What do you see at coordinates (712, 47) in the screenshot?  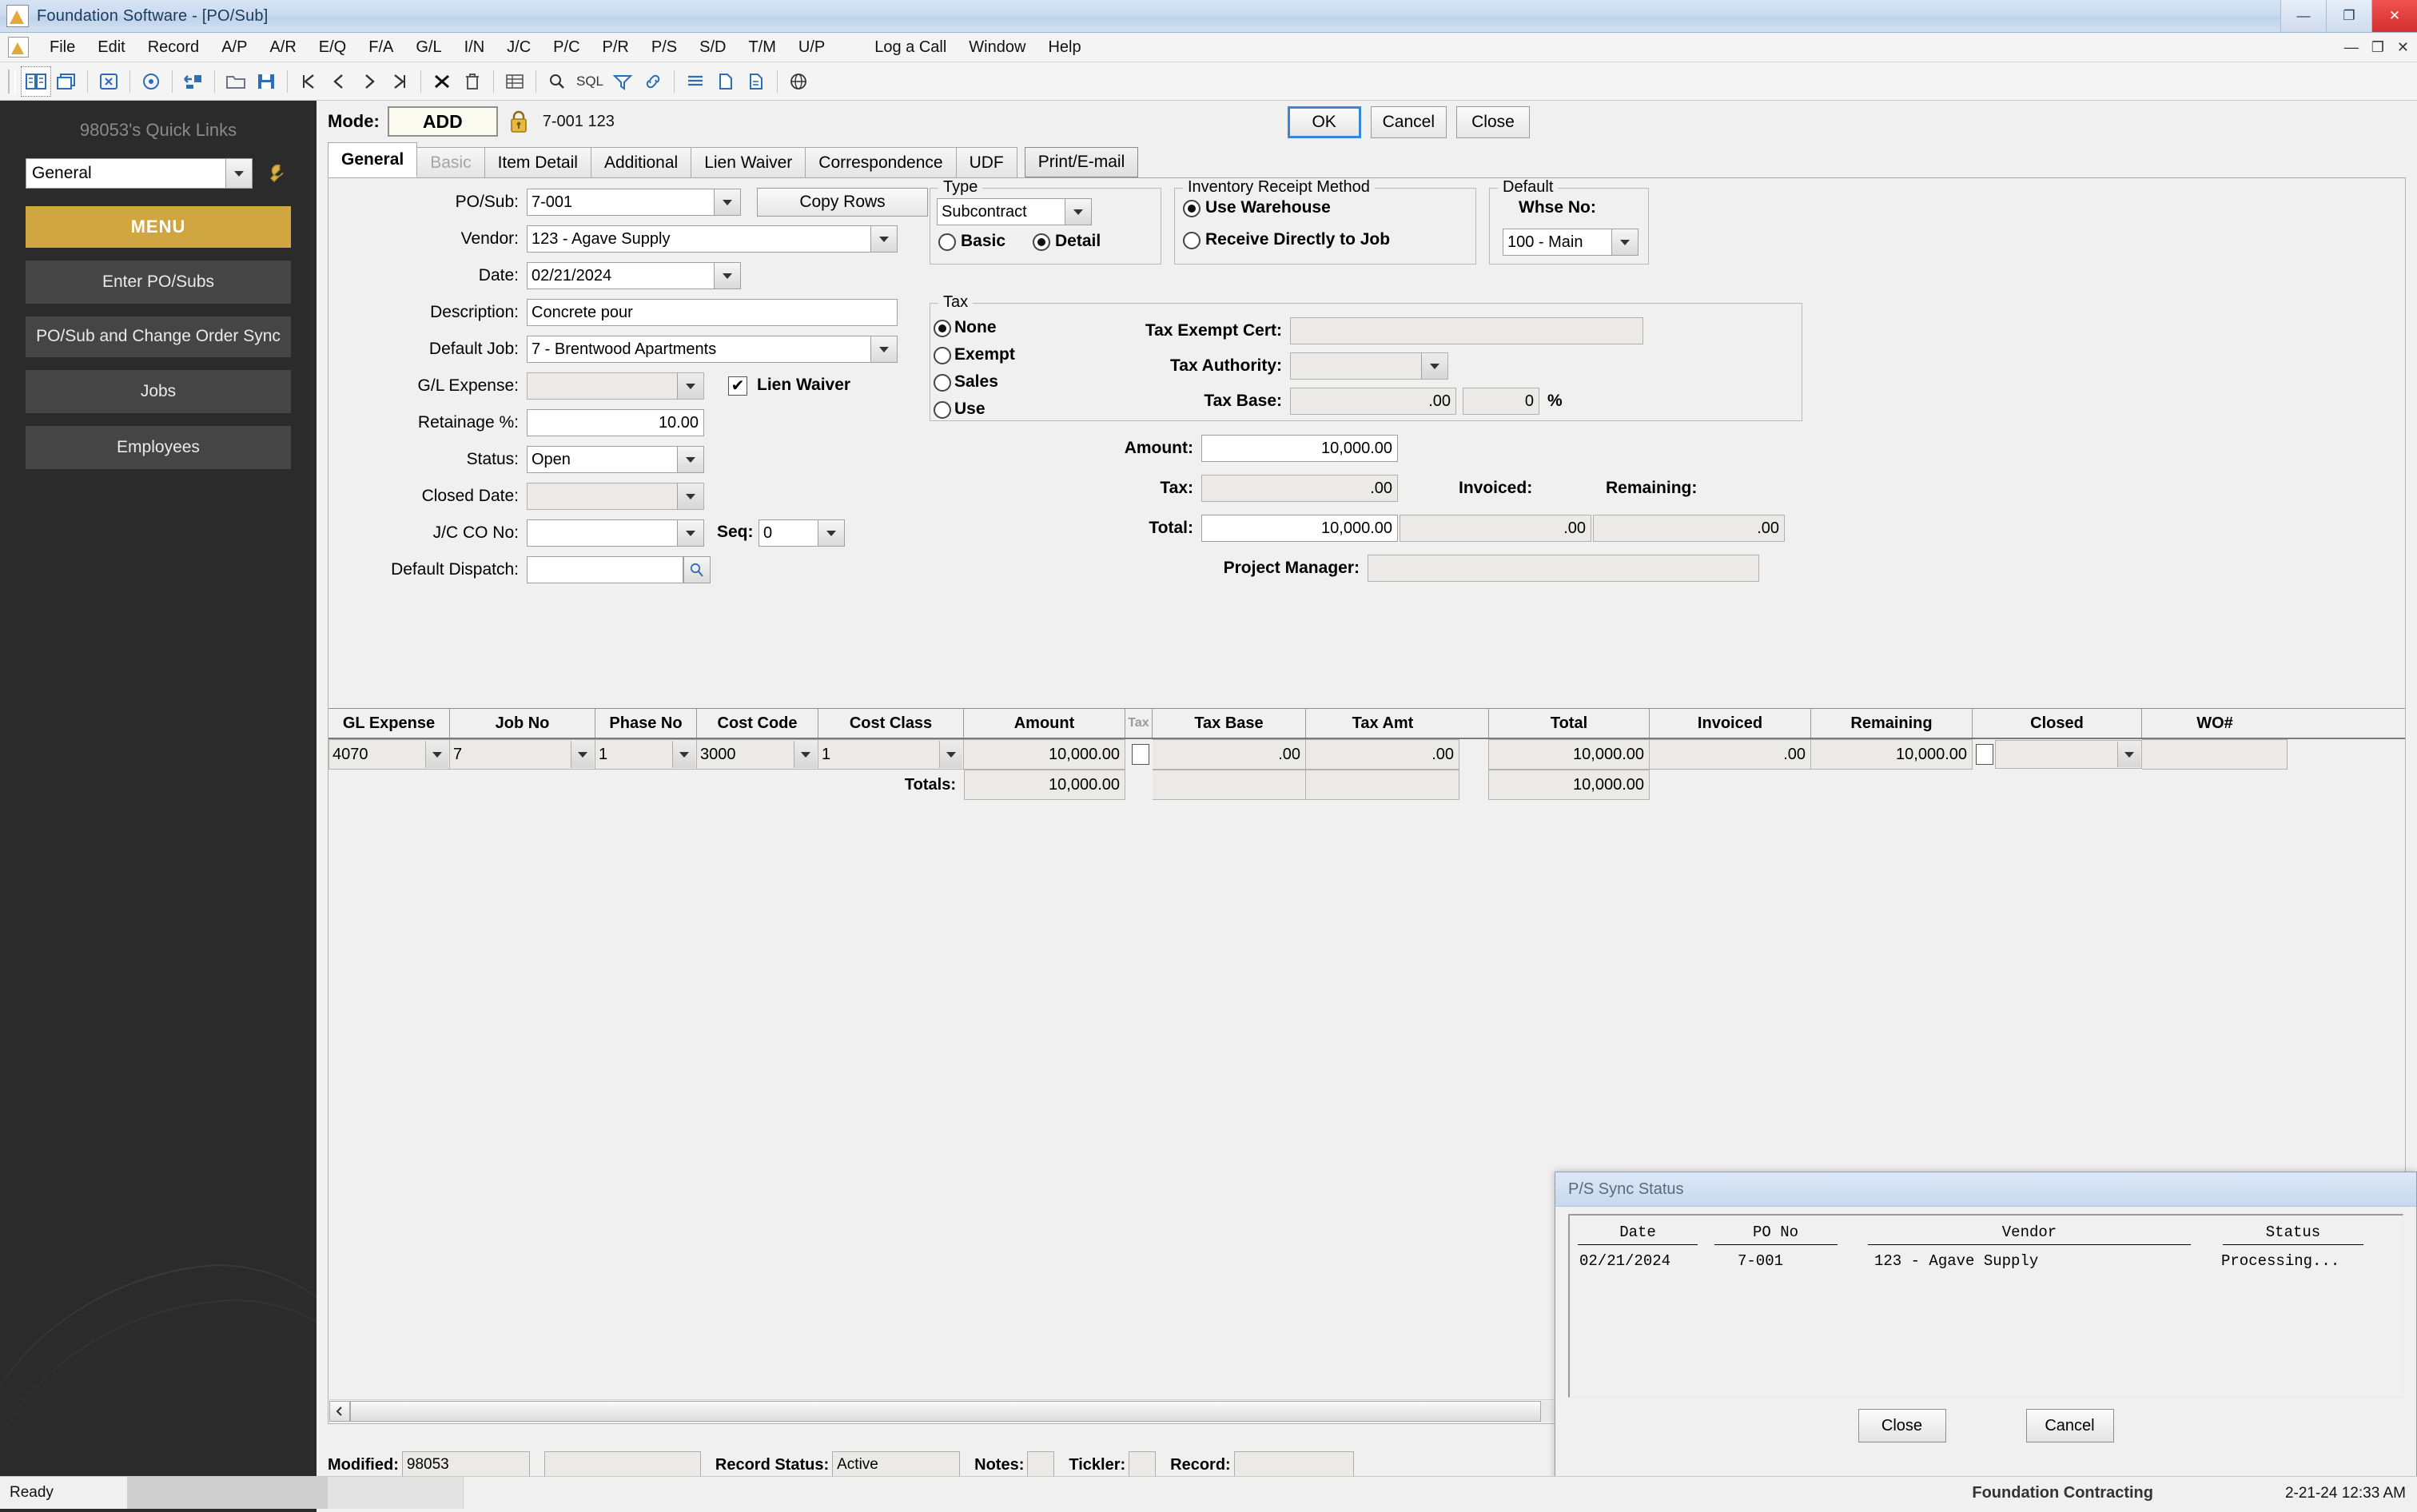 I see `menu-item-sd: S/D` at bounding box center [712, 47].